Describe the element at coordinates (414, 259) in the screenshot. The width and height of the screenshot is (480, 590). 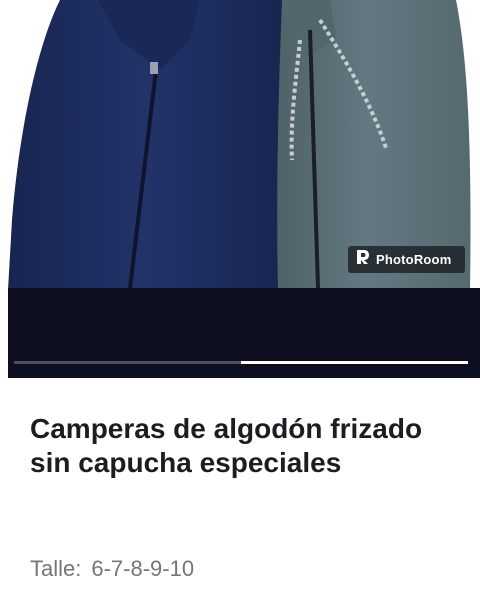
I see `photoroom-brand-text: PhotoRoom` at that location.